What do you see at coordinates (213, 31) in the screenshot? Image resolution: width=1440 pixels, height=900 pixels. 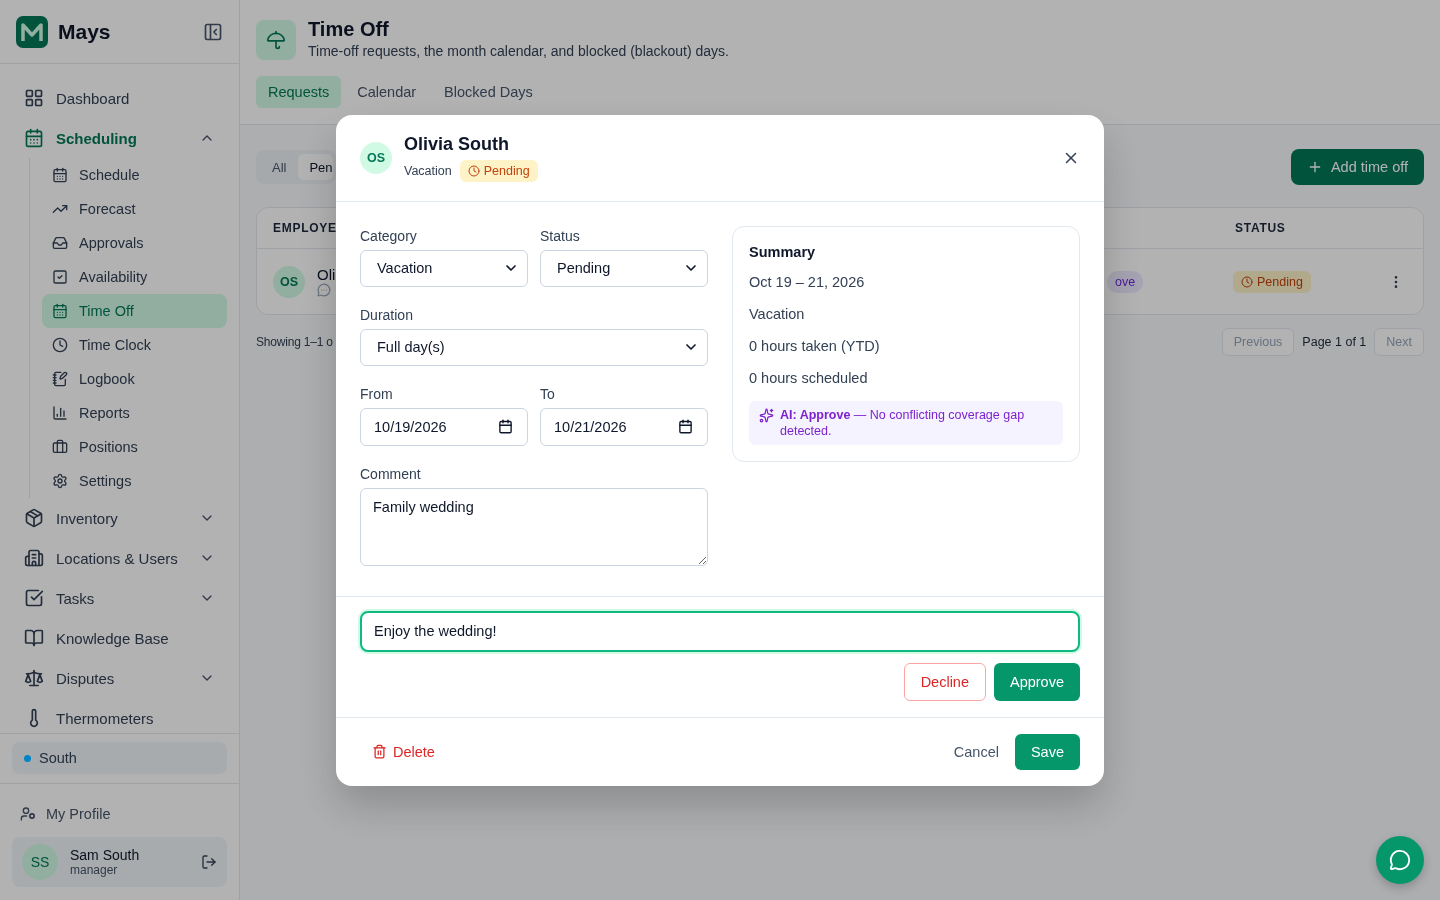 I see `collapse-sidebar-icon` at bounding box center [213, 31].